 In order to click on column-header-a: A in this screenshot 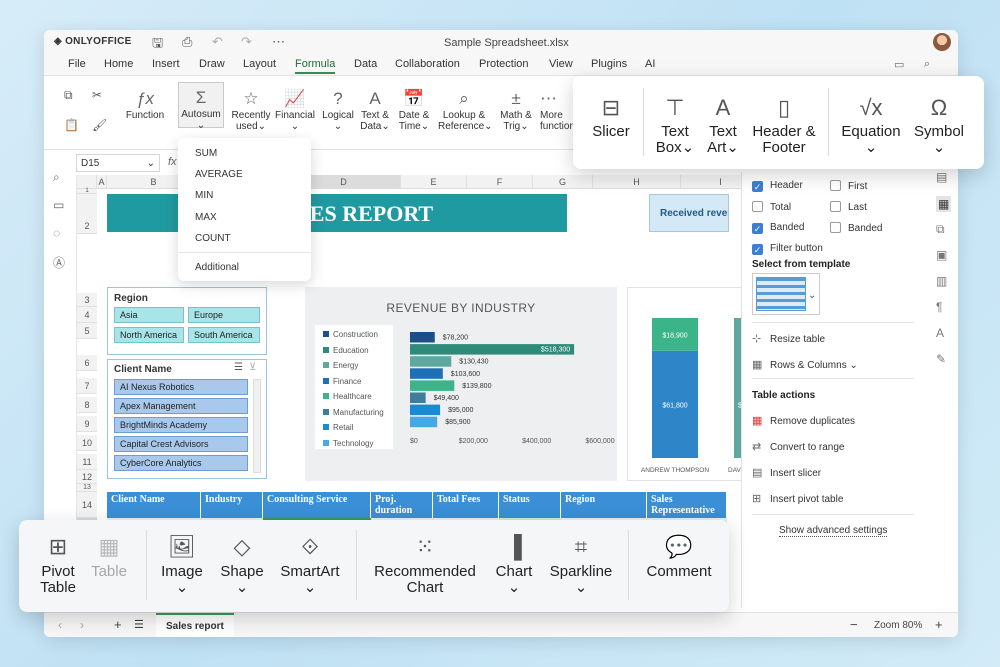, I will do `click(102, 182)`.